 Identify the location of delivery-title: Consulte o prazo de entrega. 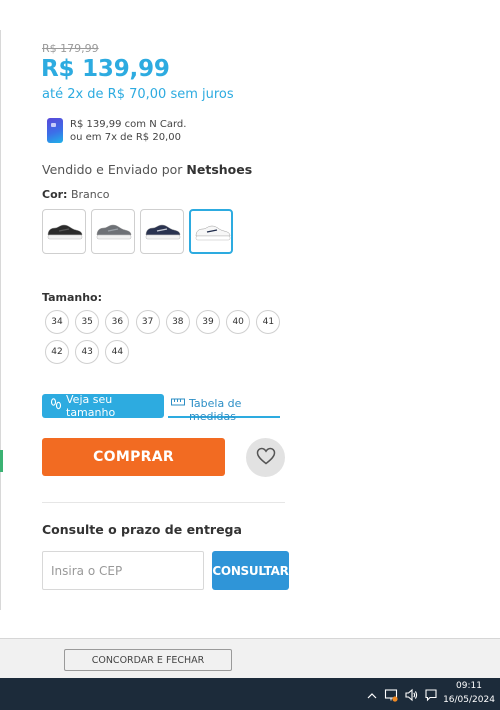
(142, 529).